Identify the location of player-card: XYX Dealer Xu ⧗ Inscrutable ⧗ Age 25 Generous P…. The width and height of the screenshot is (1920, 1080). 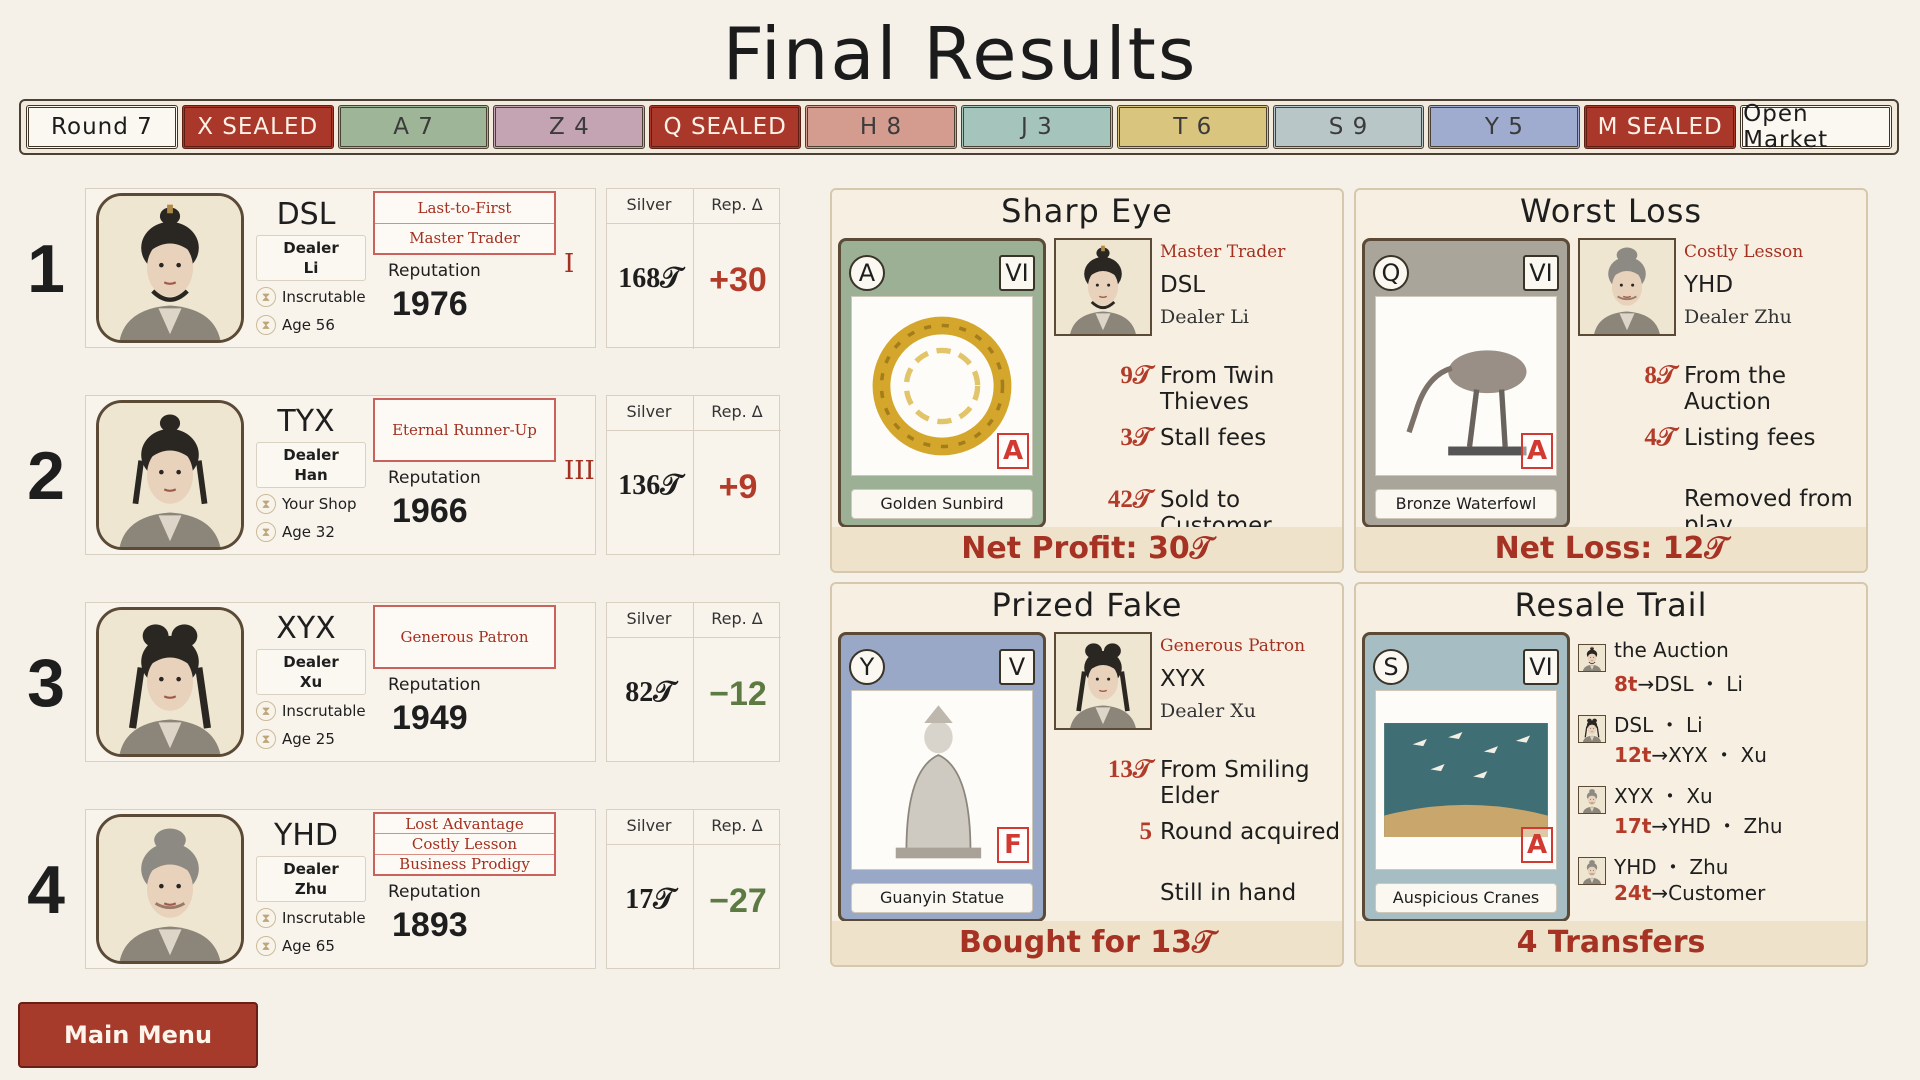
(340, 682).